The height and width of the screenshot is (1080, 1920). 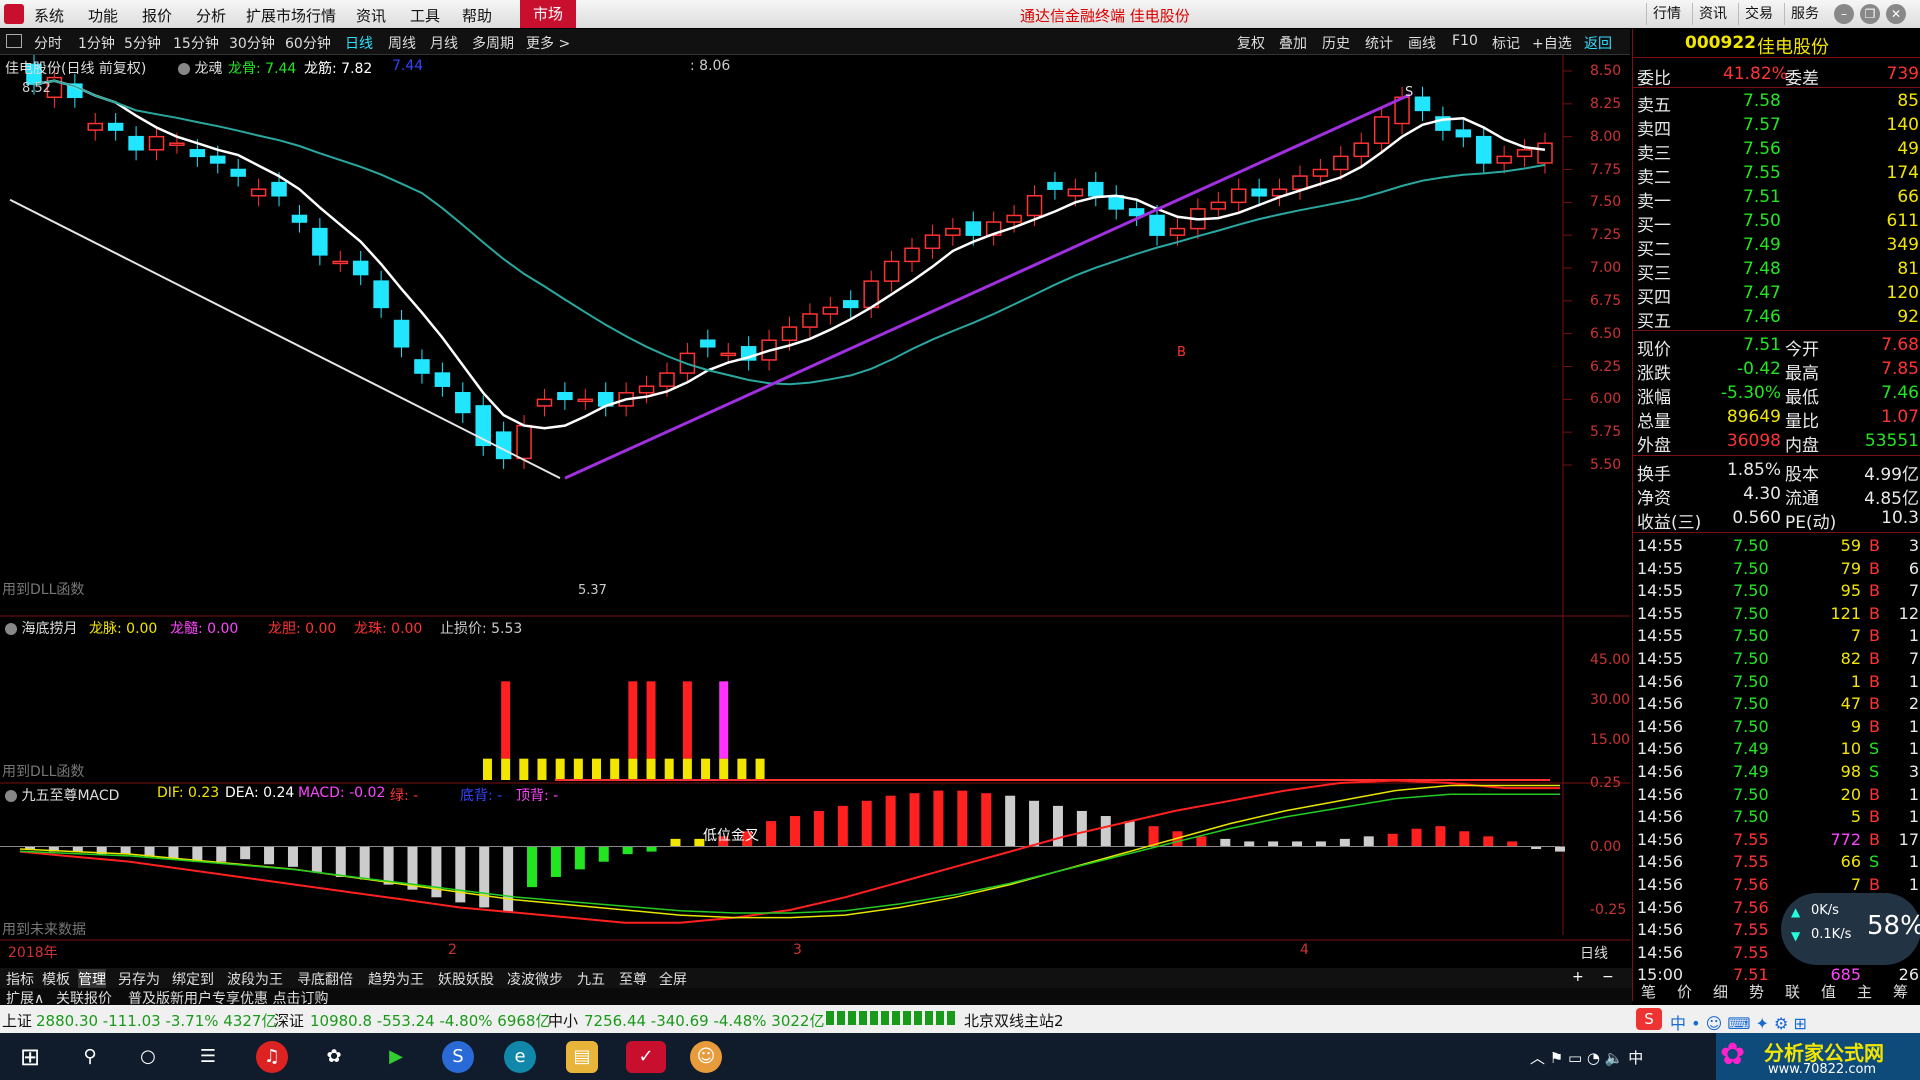 I want to click on cortana-icon: ○, so click(x=148, y=1057).